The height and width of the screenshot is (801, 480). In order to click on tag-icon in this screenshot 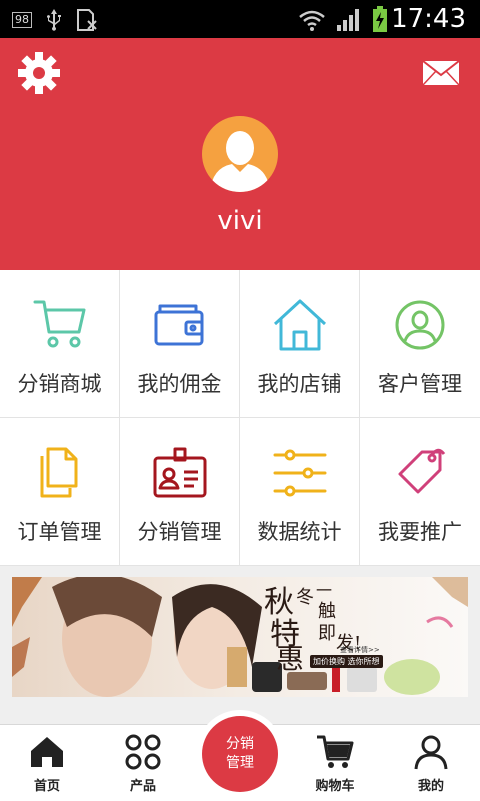, I will do `click(422, 471)`.